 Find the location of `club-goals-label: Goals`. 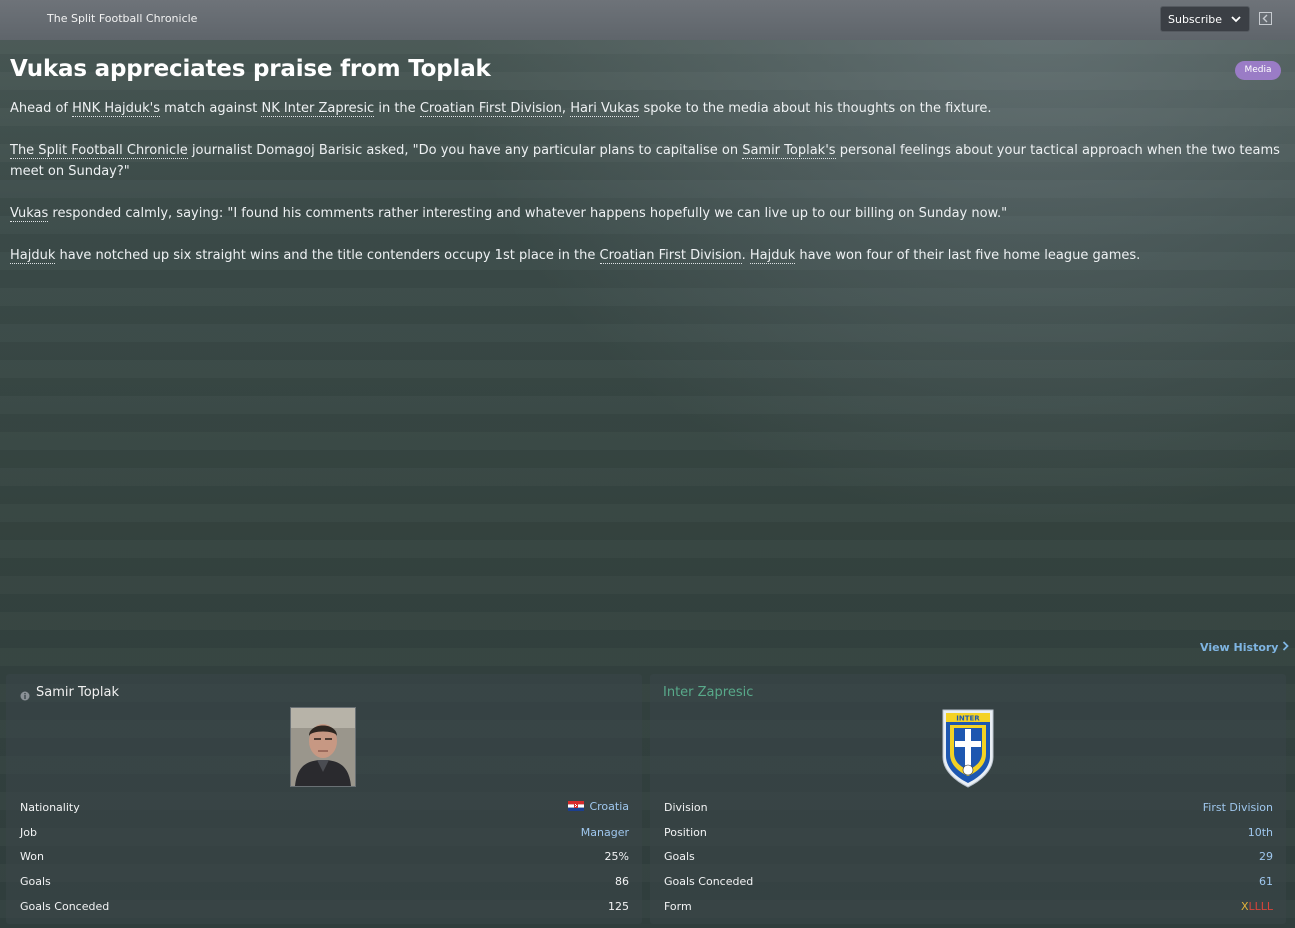

club-goals-label: Goals is located at coordinates (679, 856).